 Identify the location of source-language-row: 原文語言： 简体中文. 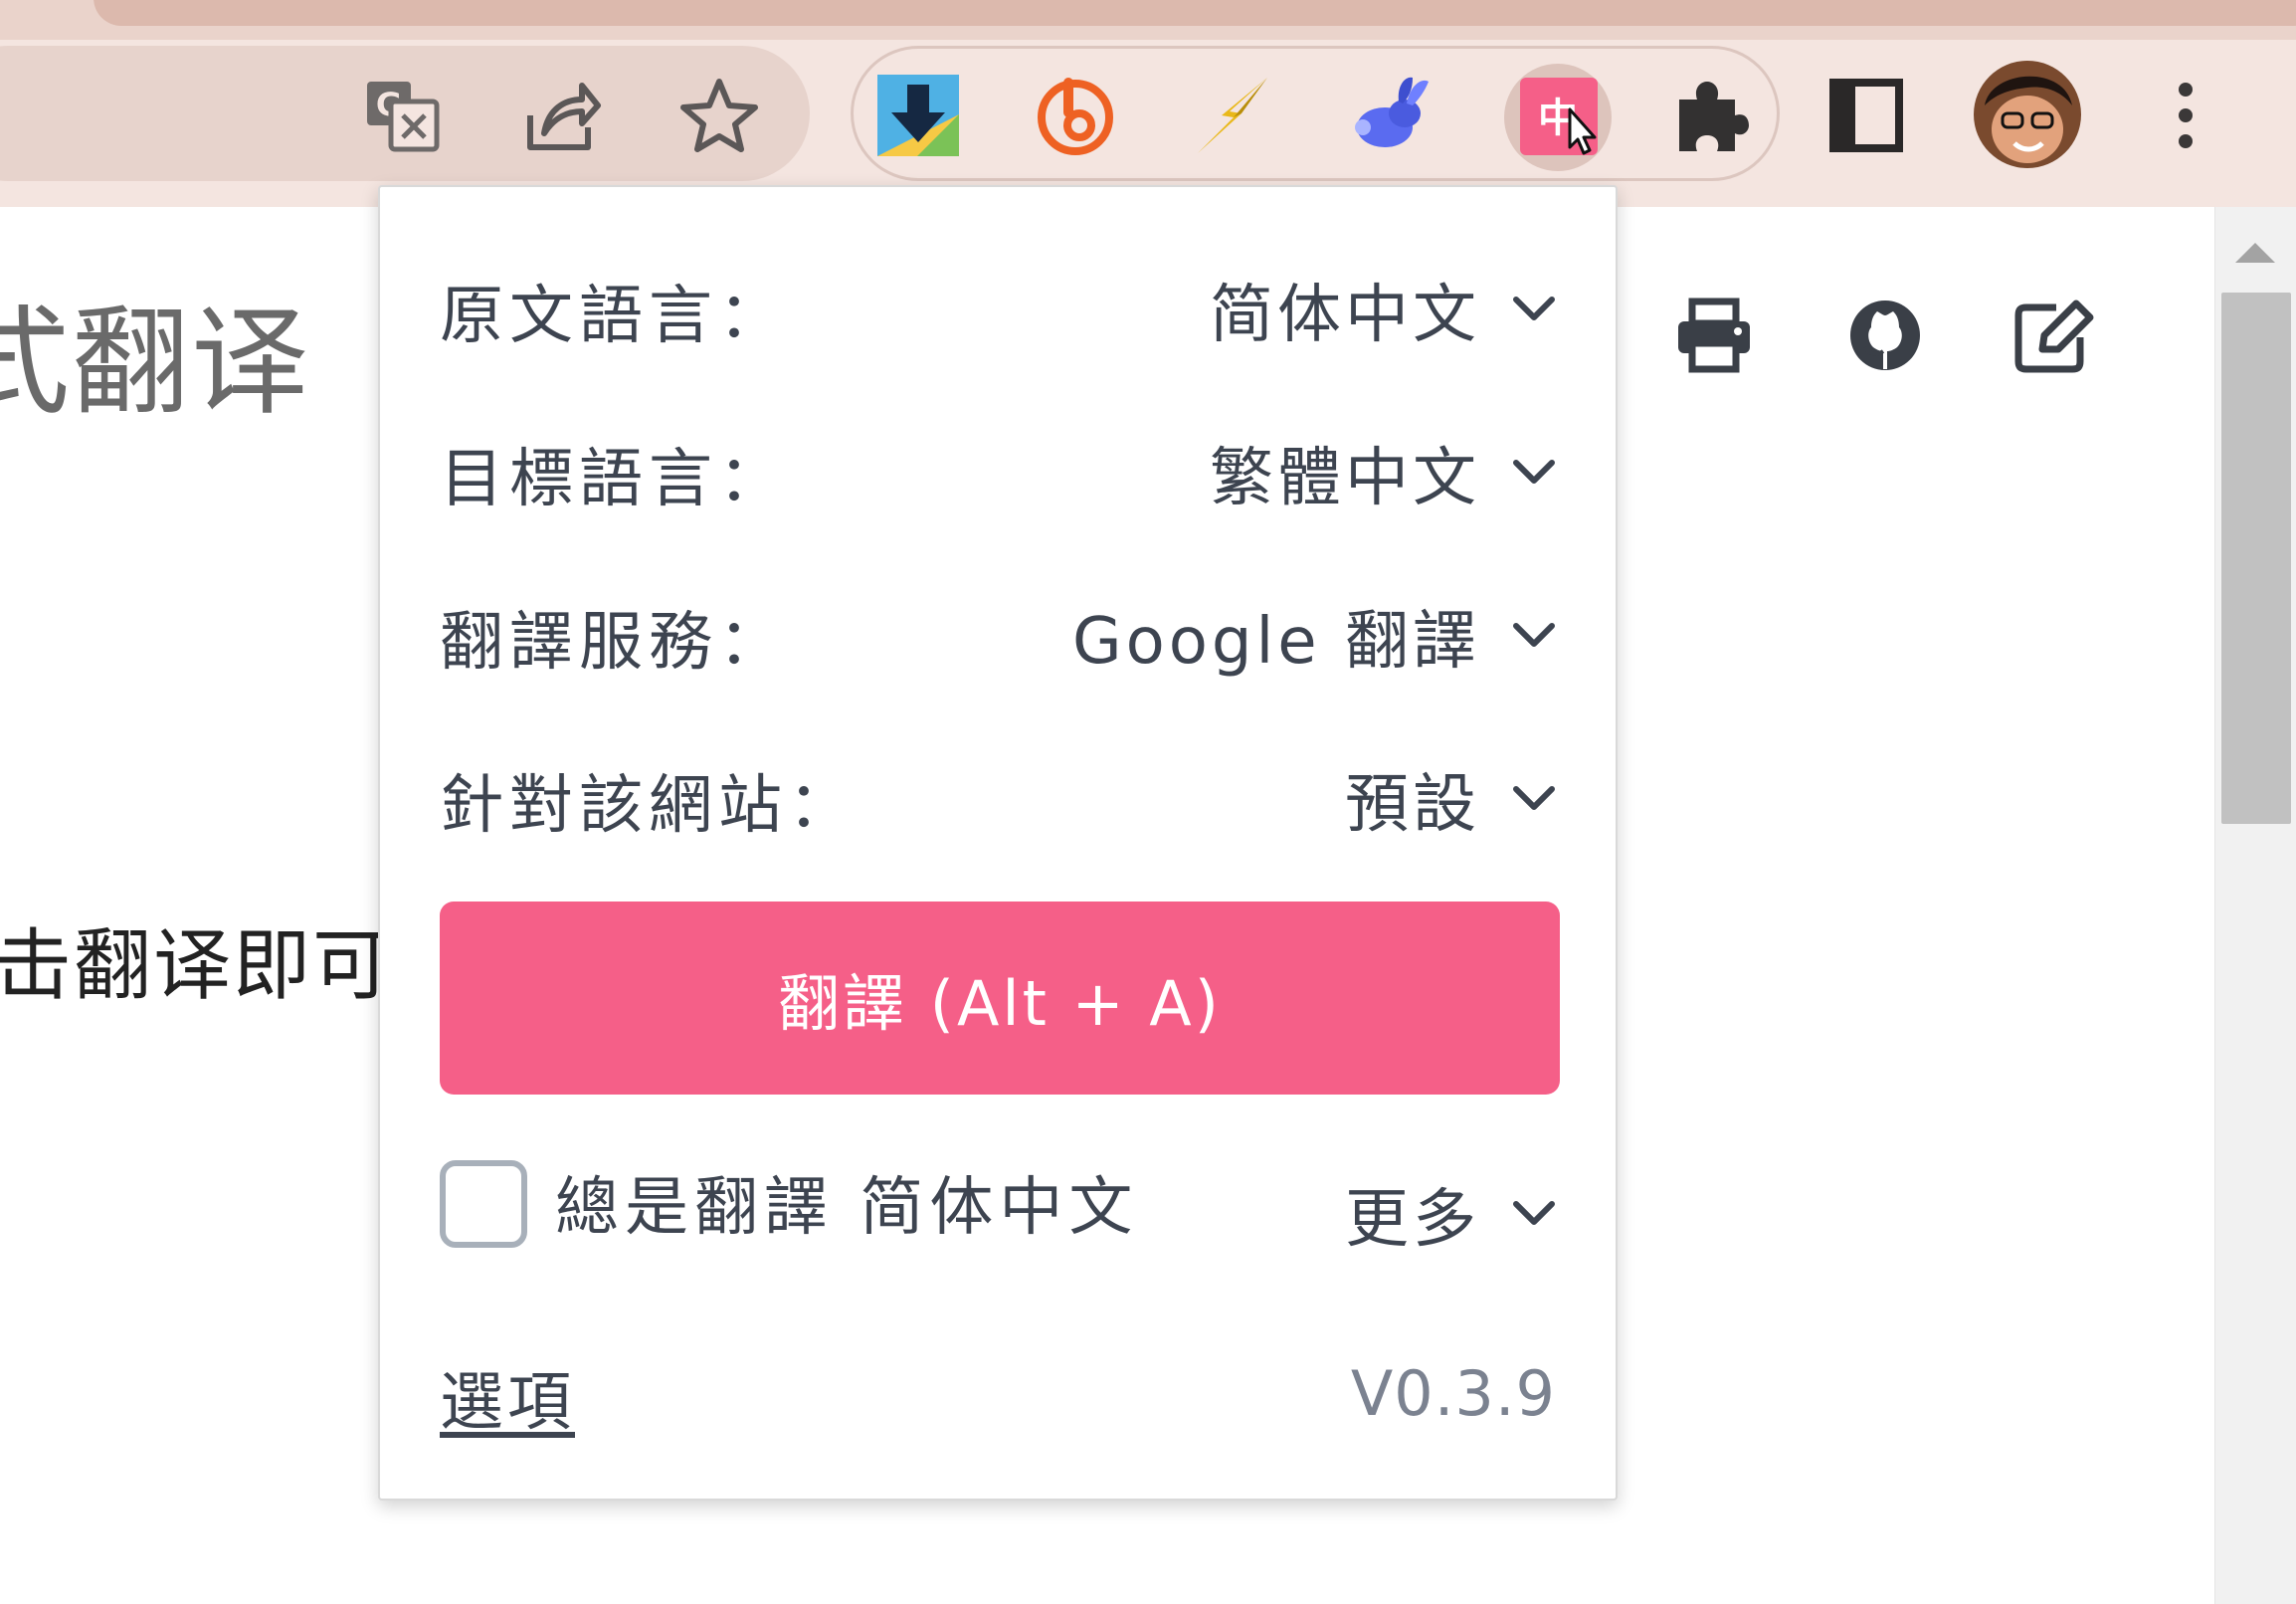
(1000, 301).